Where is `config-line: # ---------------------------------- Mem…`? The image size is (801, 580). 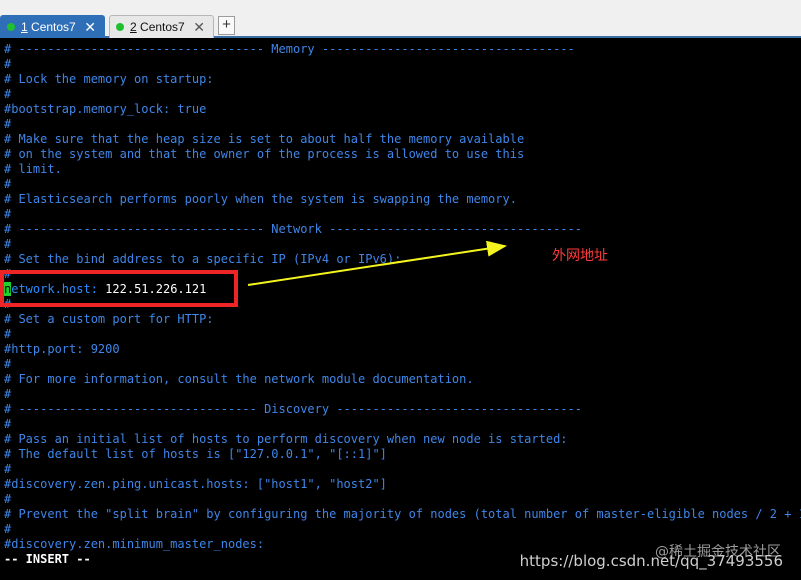 config-line: # ---------------------------------- Mem… is located at coordinates (289, 49).